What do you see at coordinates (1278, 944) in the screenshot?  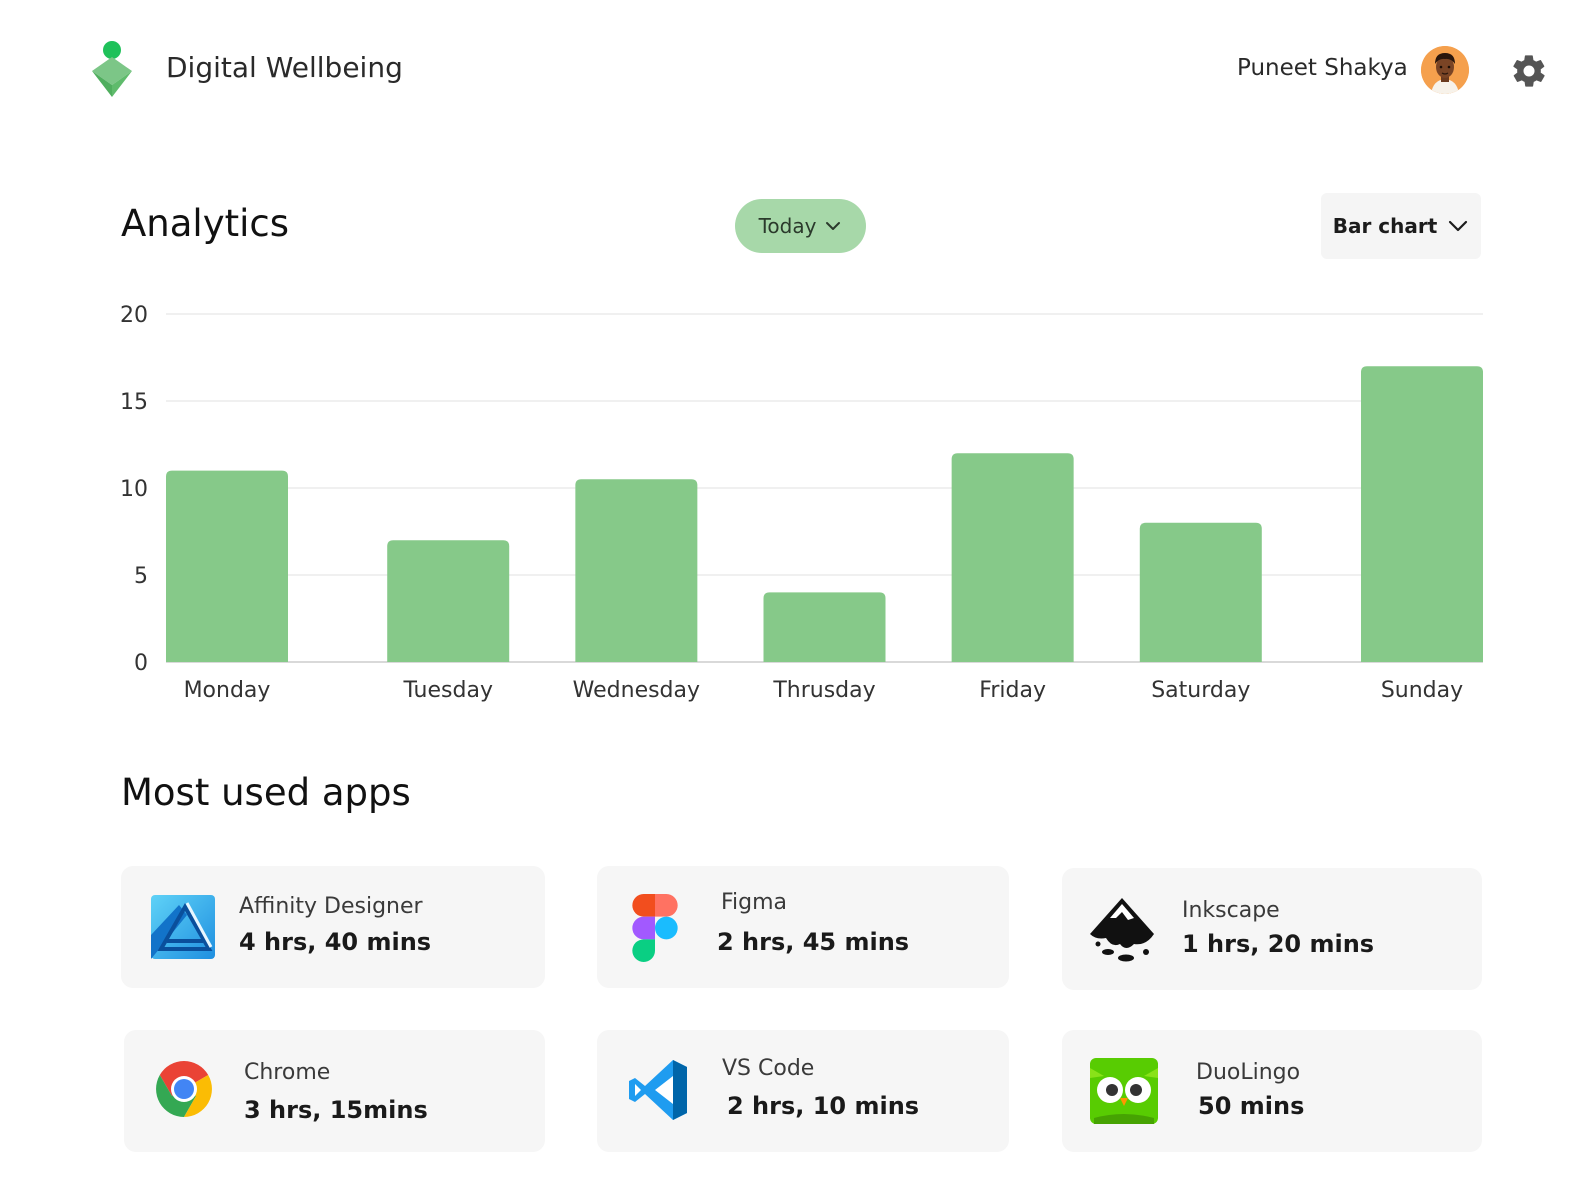 I see `app-usage-time: 1 hrs, 20 mins` at bounding box center [1278, 944].